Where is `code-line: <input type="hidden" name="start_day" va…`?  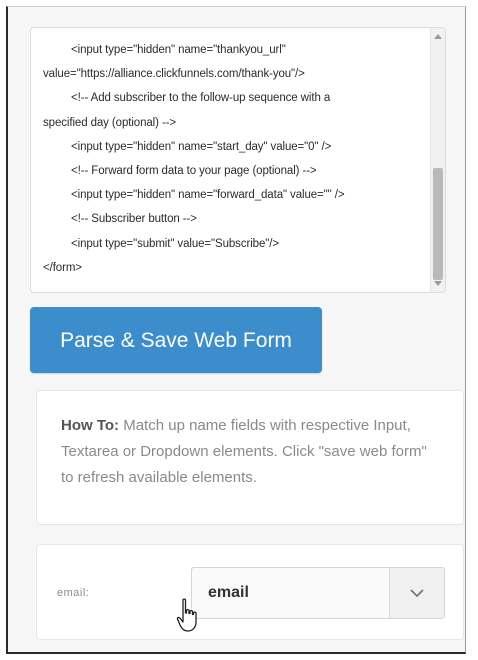 code-line: <input type="hidden" name="start_day" va… is located at coordinates (201, 146).